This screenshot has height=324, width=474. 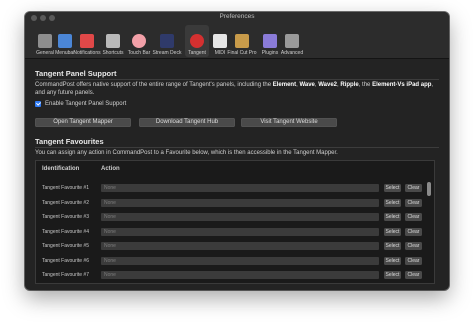 I want to click on toolbar-item-label: Notifications, so click(x=87, y=53).